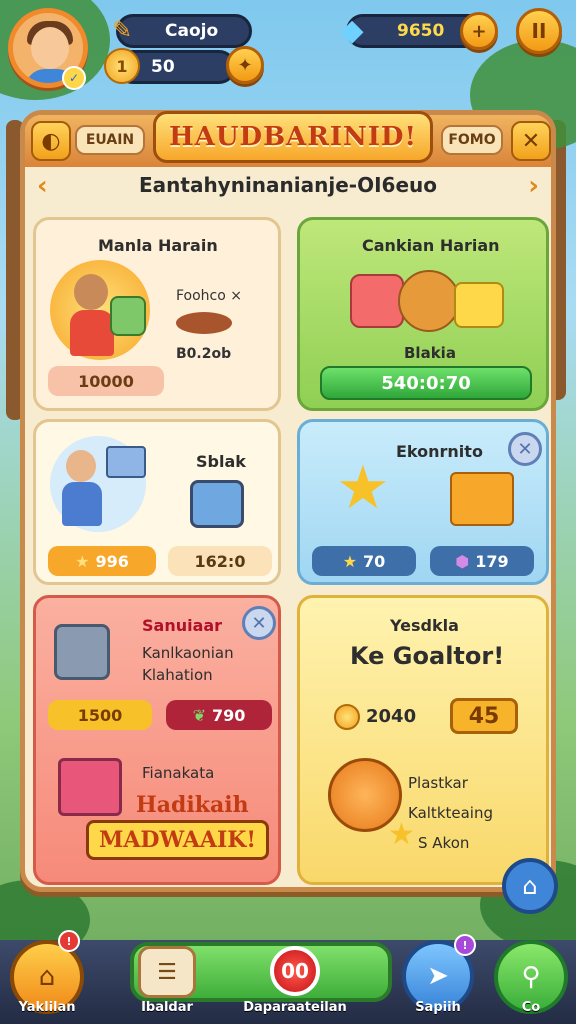  Describe the element at coordinates (110, 140) in the screenshot. I see `tab-left: EUAIN` at that location.